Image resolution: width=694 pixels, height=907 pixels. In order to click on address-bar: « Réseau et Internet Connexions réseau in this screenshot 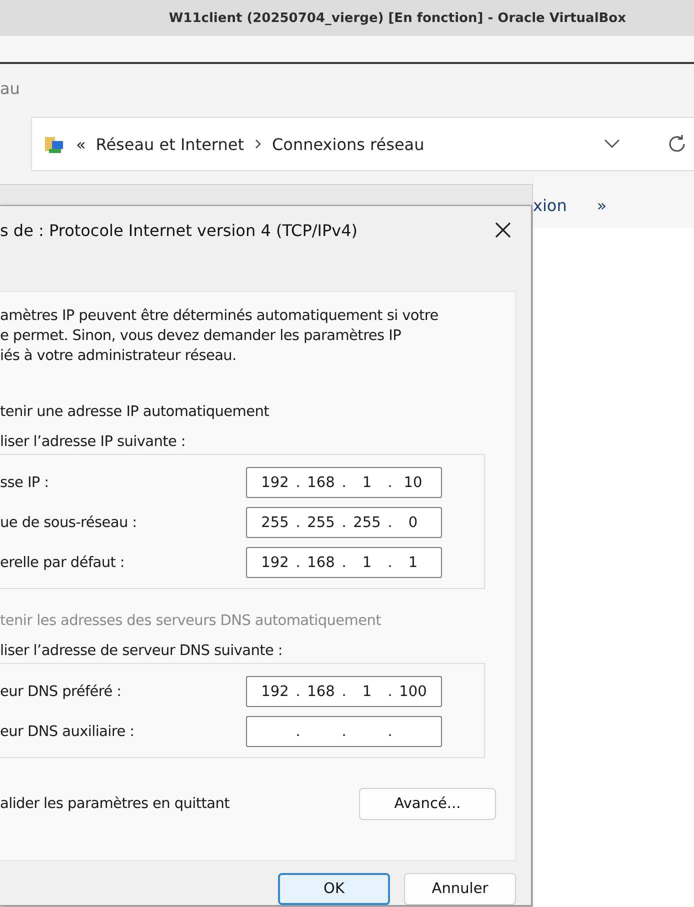, I will do `click(362, 144)`.